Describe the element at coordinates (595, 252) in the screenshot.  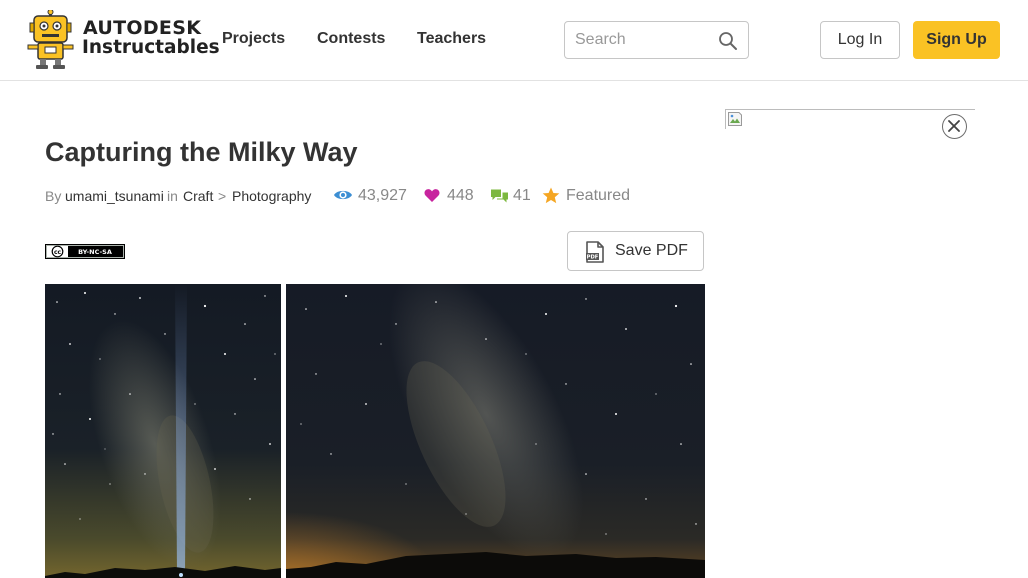
I see `pdf-icon: PDF` at that location.